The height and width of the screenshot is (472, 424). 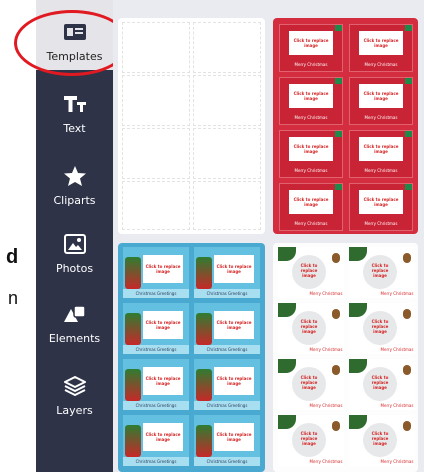 I want to click on elements-icon, so click(x=75, y=314).